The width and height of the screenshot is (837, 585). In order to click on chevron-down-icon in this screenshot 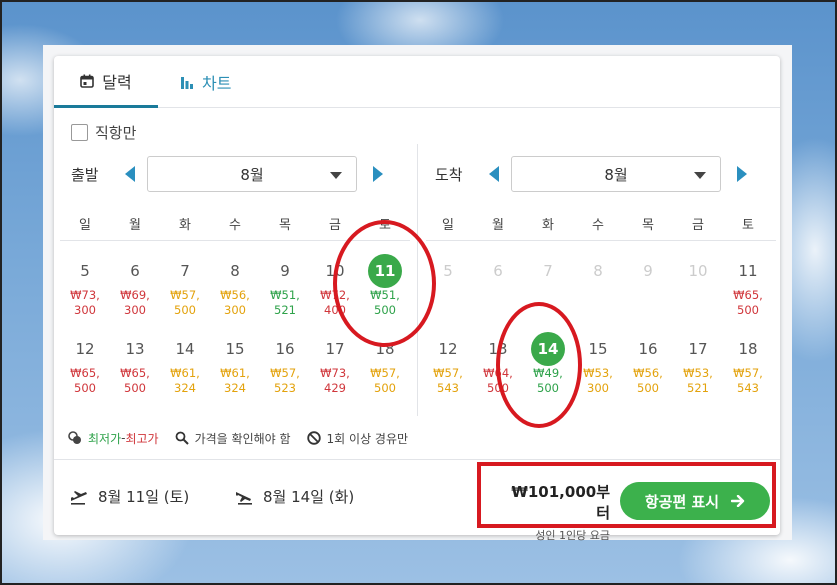, I will do `click(700, 175)`.